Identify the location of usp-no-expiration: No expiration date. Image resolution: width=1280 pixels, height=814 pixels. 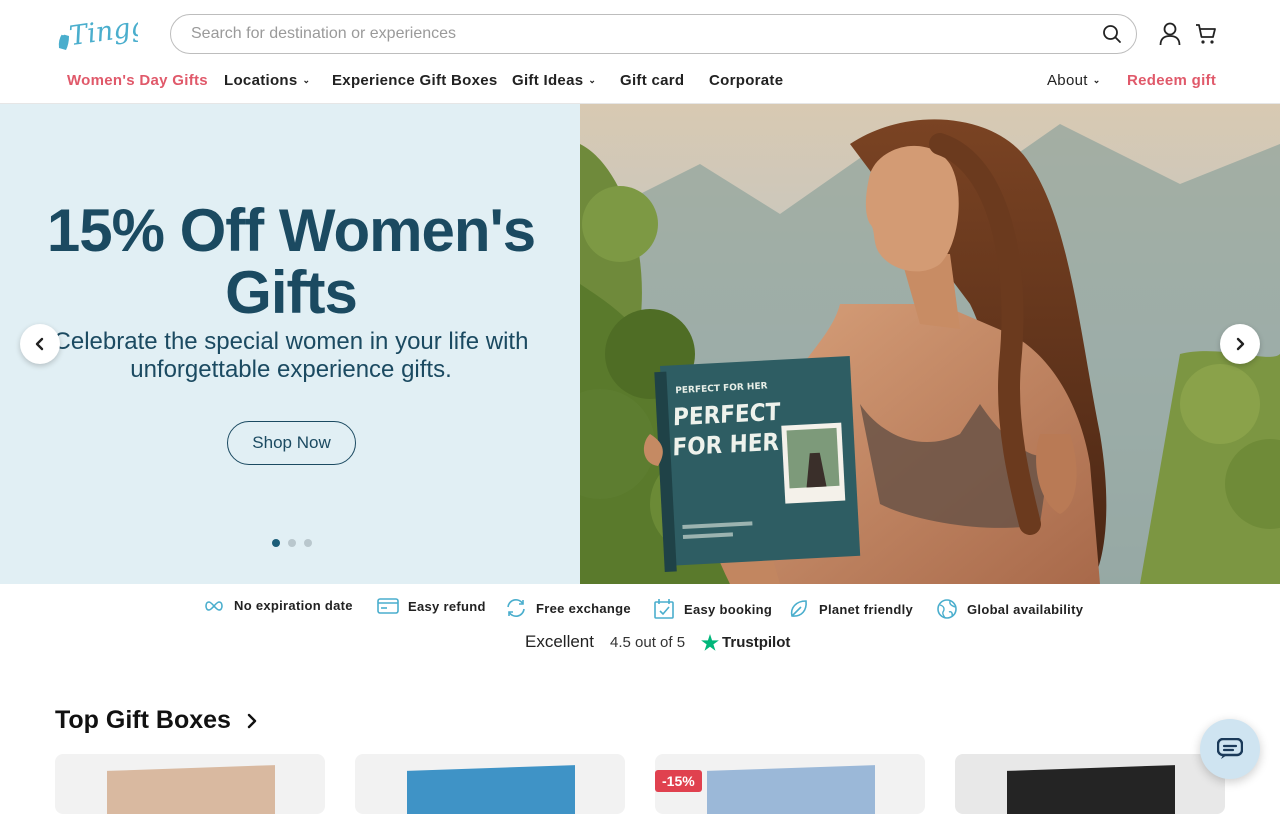
(278, 605).